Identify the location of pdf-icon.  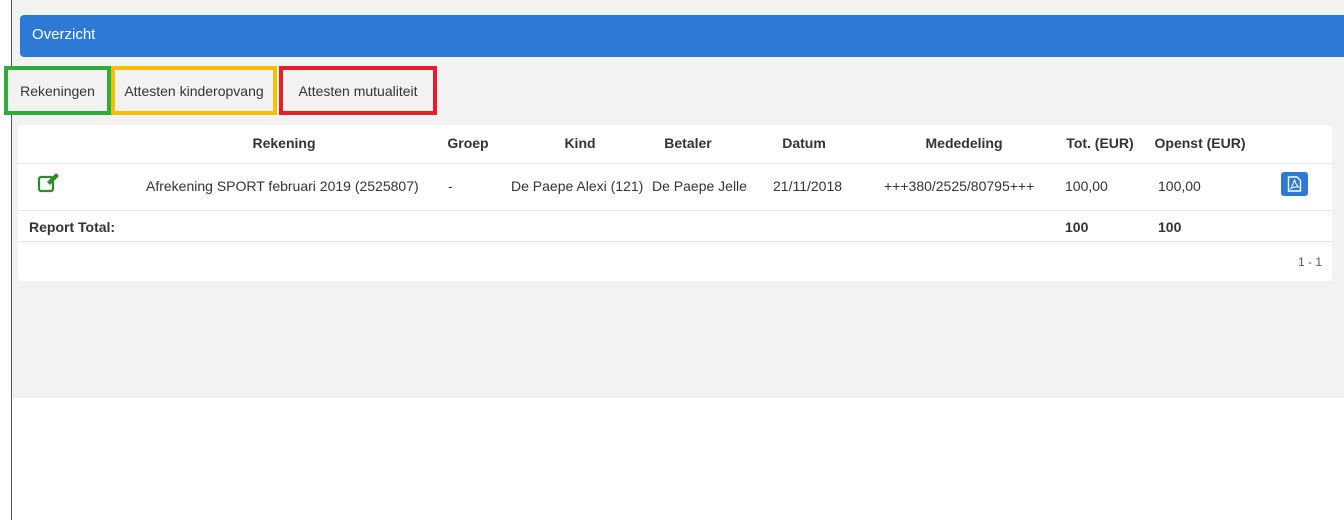
(1294, 184).